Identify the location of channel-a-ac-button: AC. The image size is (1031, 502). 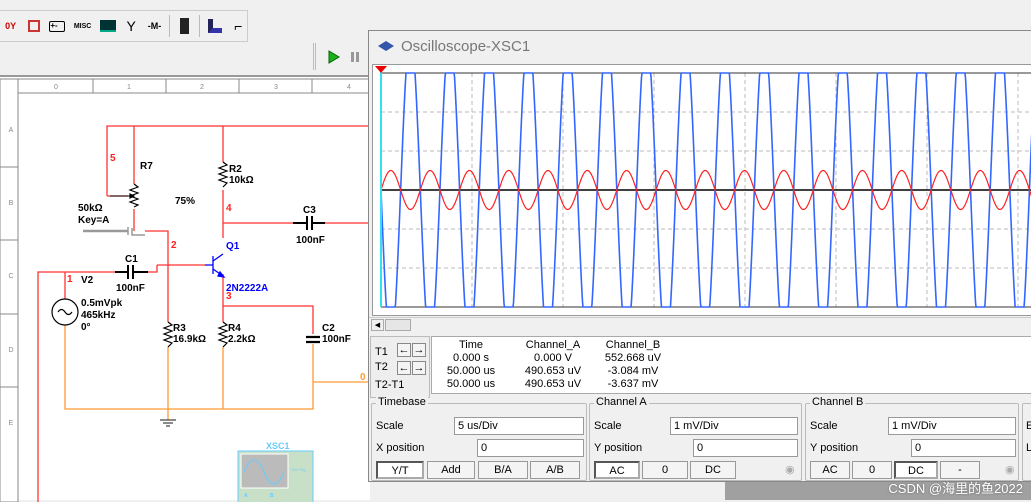
(617, 470).